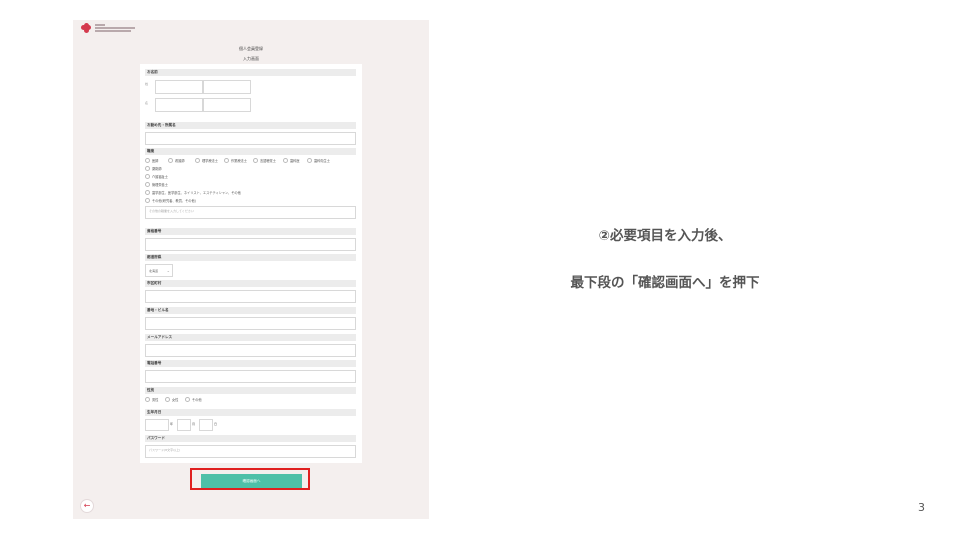  What do you see at coordinates (227, 105) in the screenshot?
I see `first-name-kana-input` at bounding box center [227, 105].